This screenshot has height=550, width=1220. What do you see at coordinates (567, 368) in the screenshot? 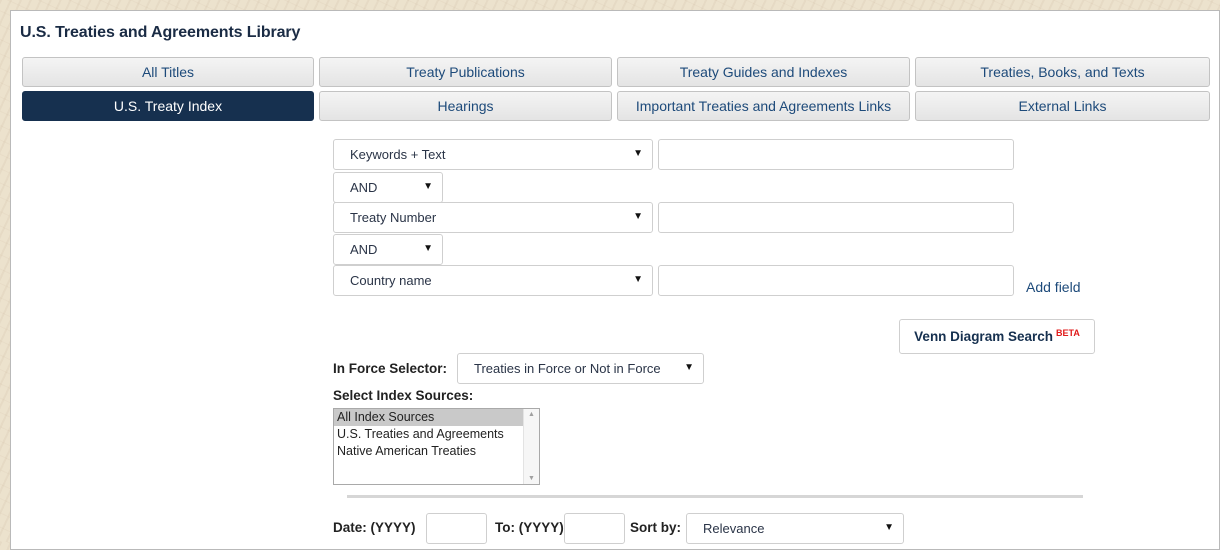
I see `in-force-select-value: Treaties in Force or Not in Force` at bounding box center [567, 368].